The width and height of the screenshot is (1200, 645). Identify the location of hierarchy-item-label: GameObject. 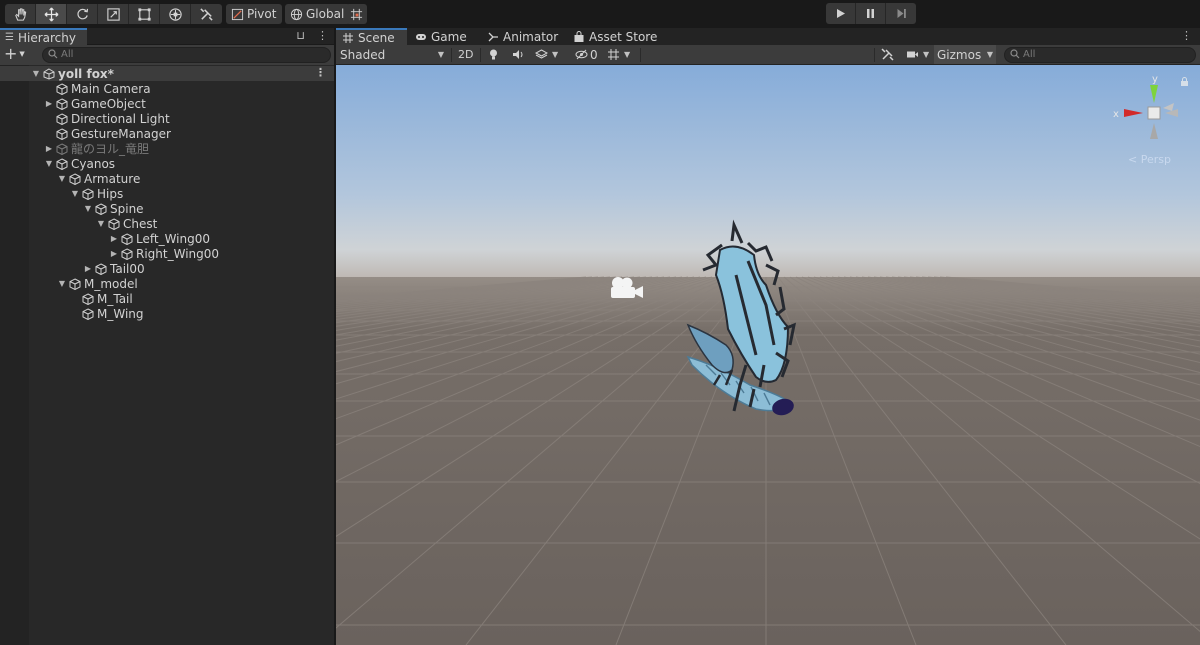
(108, 103).